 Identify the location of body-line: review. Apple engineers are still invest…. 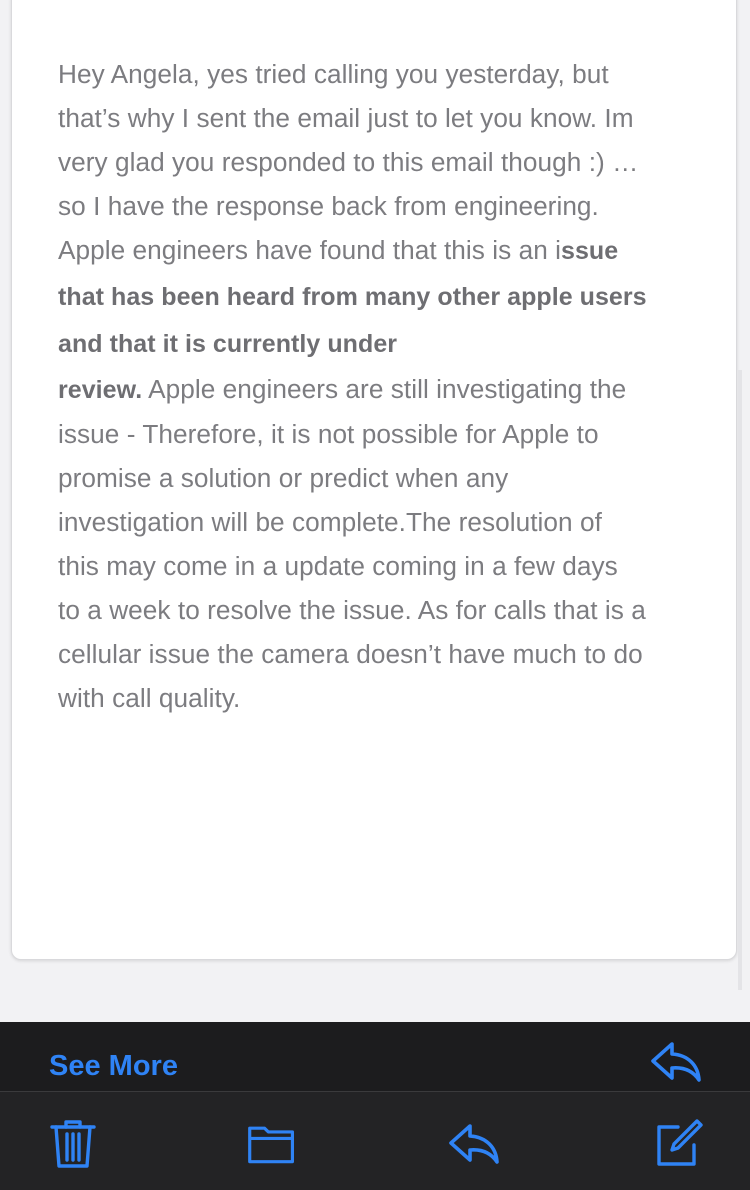
(383, 389).